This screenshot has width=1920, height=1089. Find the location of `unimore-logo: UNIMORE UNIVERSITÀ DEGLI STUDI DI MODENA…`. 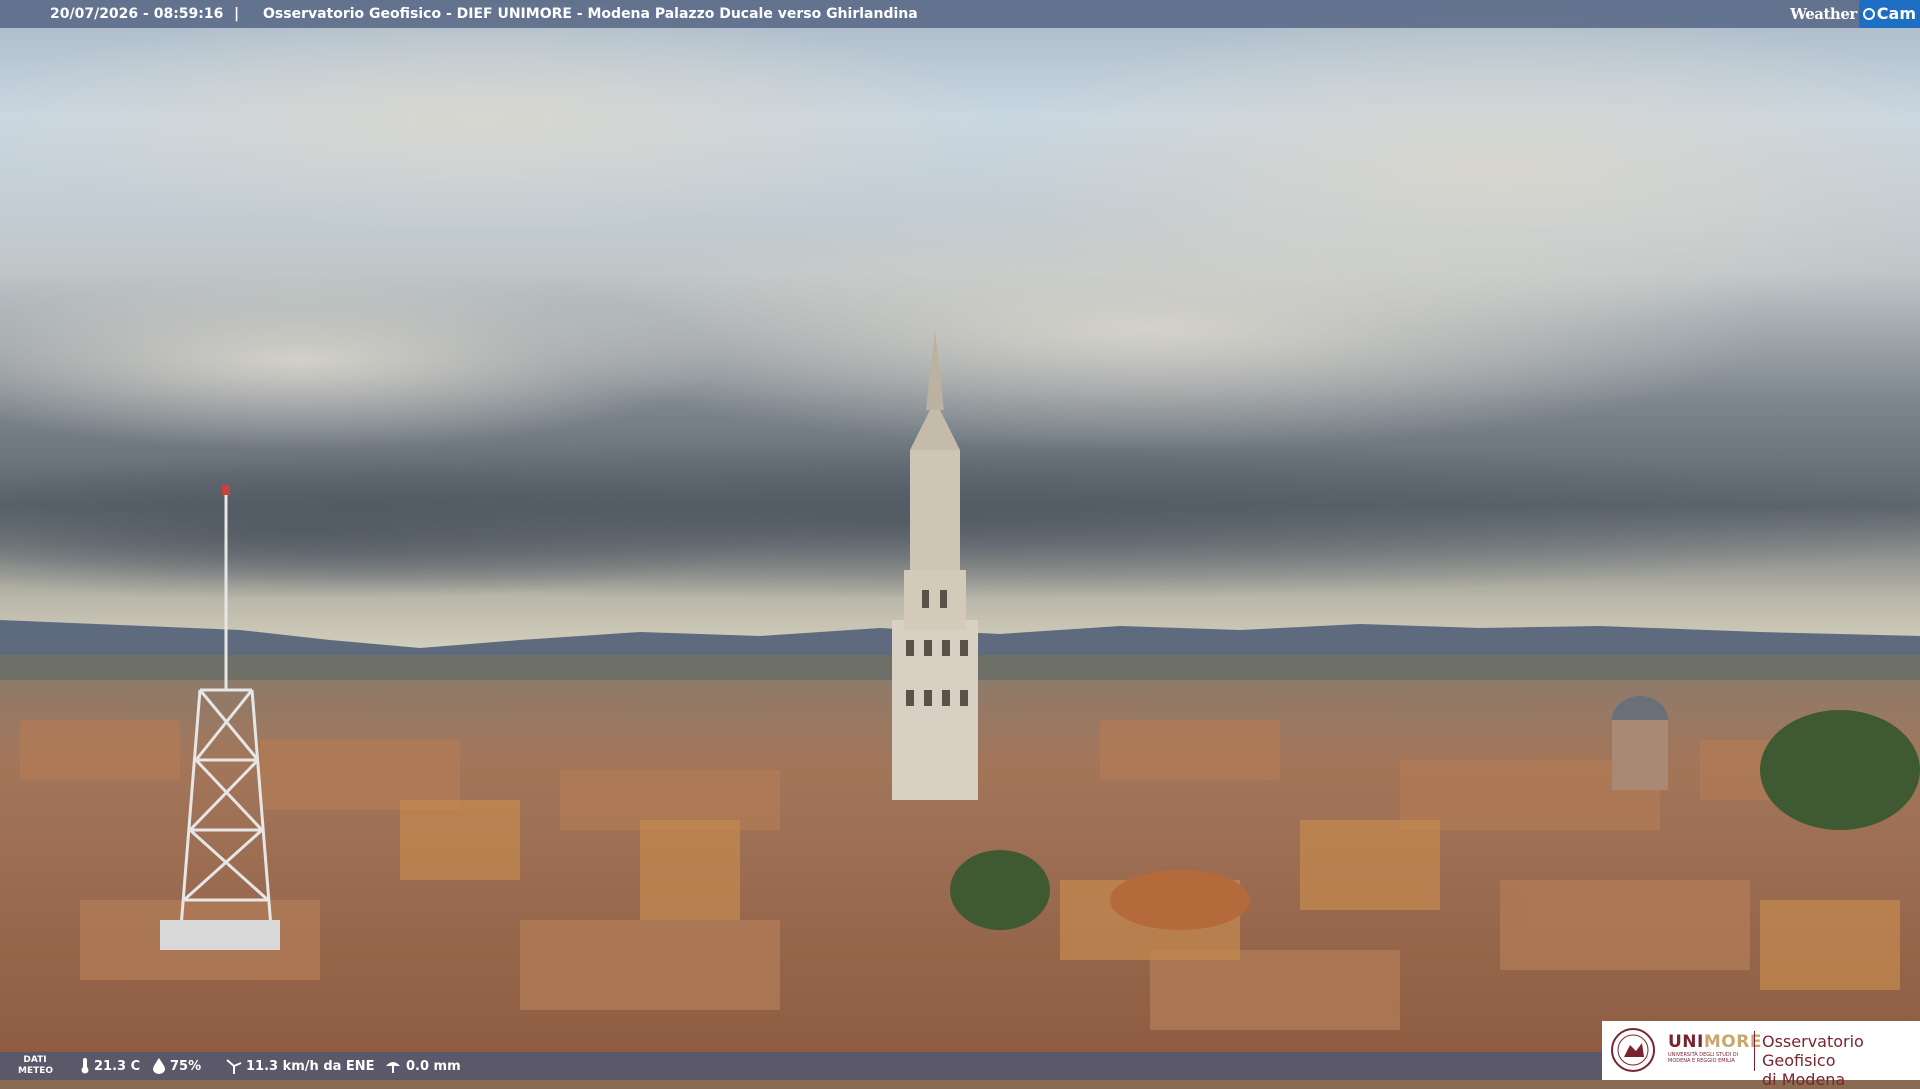

unimore-logo: UNIMORE UNIVERSITÀ DEGLI STUDI DI MODENA… is located at coordinates (1761, 1055).